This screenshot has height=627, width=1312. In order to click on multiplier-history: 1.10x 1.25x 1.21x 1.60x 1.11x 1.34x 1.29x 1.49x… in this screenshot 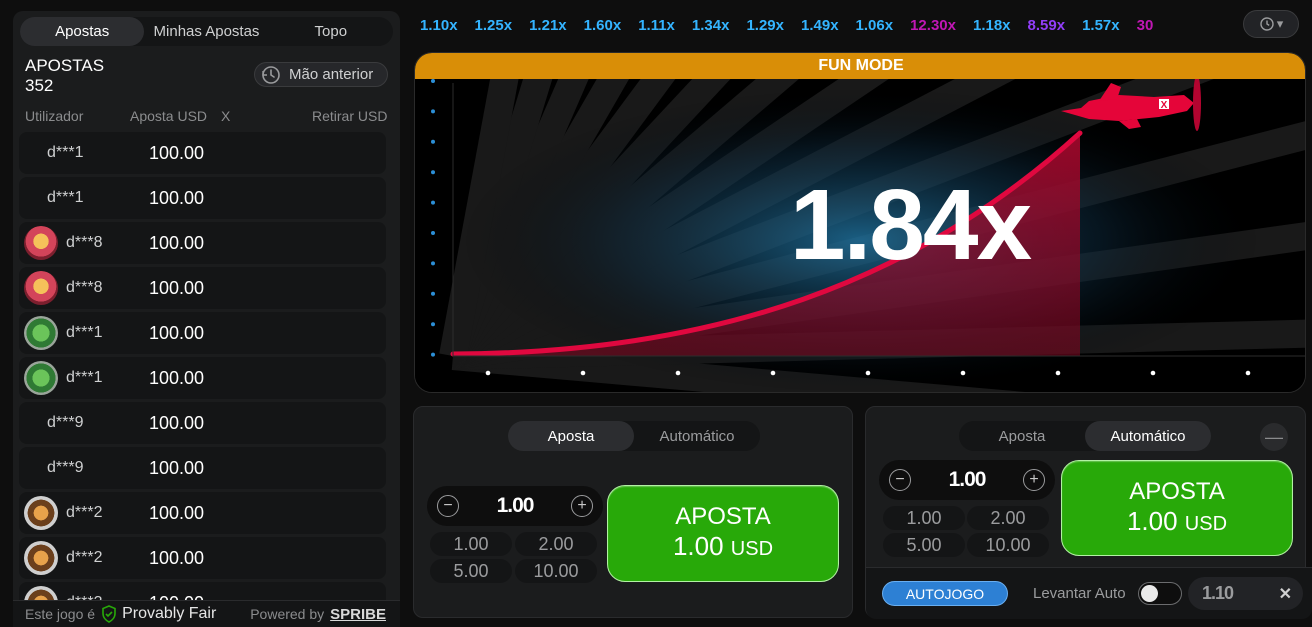, I will do `click(826, 25)`.